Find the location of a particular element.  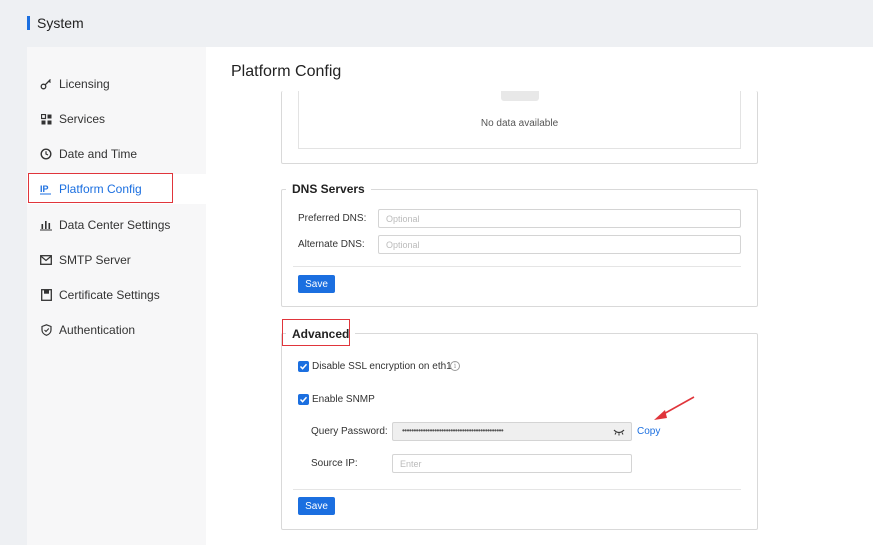

sidebar-item-label: Services is located at coordinates (82, 119).